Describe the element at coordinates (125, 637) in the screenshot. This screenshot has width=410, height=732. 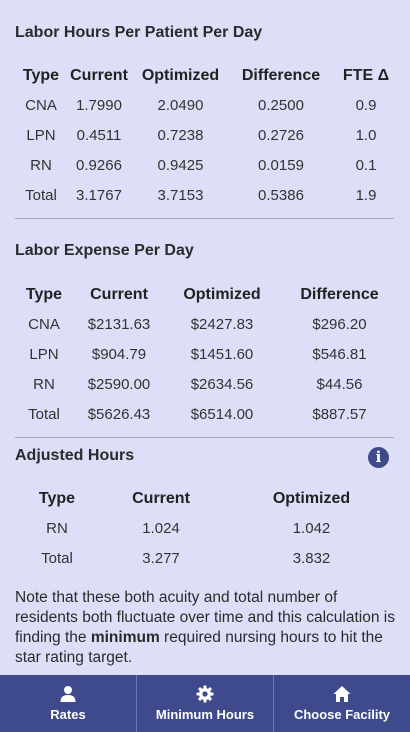
I see `note-emphasis: minimum` at that location.